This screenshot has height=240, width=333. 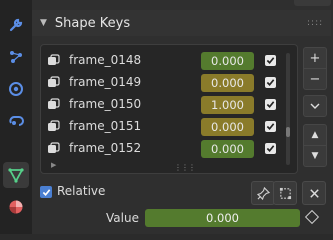 I want to click on shape-key-row: frame_0149 0.000, so click(x=169, y=83).